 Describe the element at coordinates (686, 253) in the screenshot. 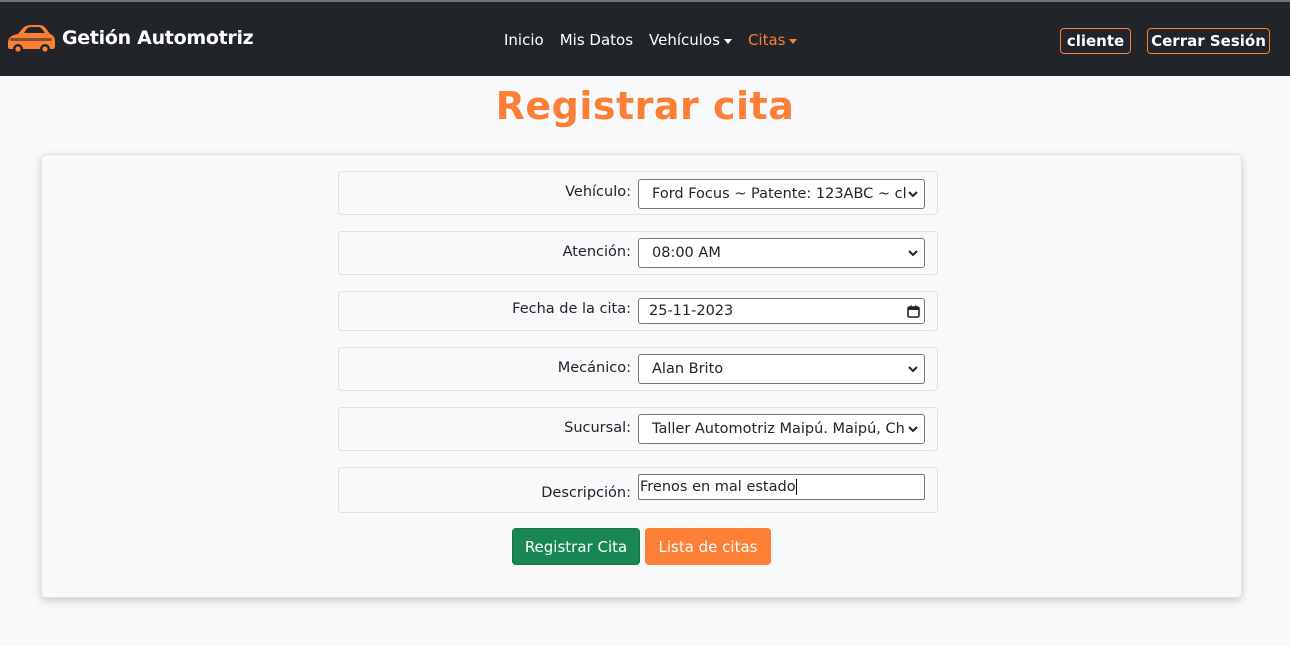

I see `atencion-select-value: 08:00 AM` at that location.